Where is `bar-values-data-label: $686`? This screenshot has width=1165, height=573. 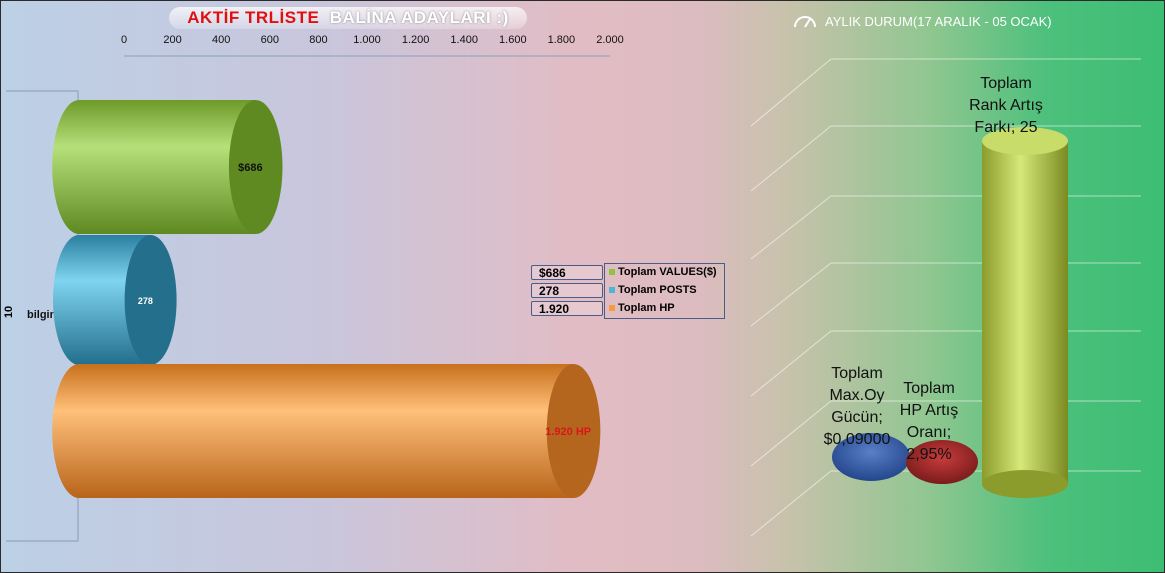 bar-values-data-label: $686 is located at coordinates (250, 168).